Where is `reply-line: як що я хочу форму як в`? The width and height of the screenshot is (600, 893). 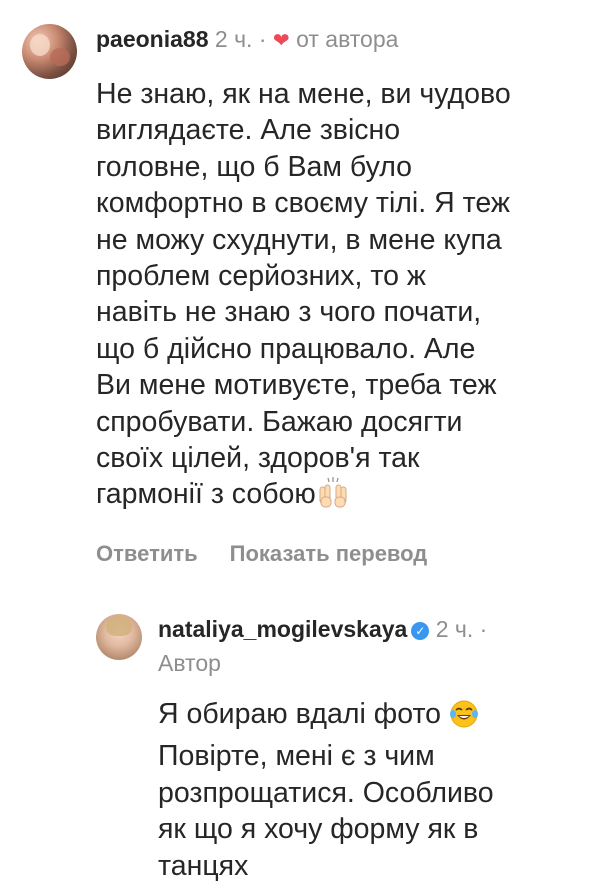
reply-line: як що я хочу форму як в is located at coordinates (318, 829).